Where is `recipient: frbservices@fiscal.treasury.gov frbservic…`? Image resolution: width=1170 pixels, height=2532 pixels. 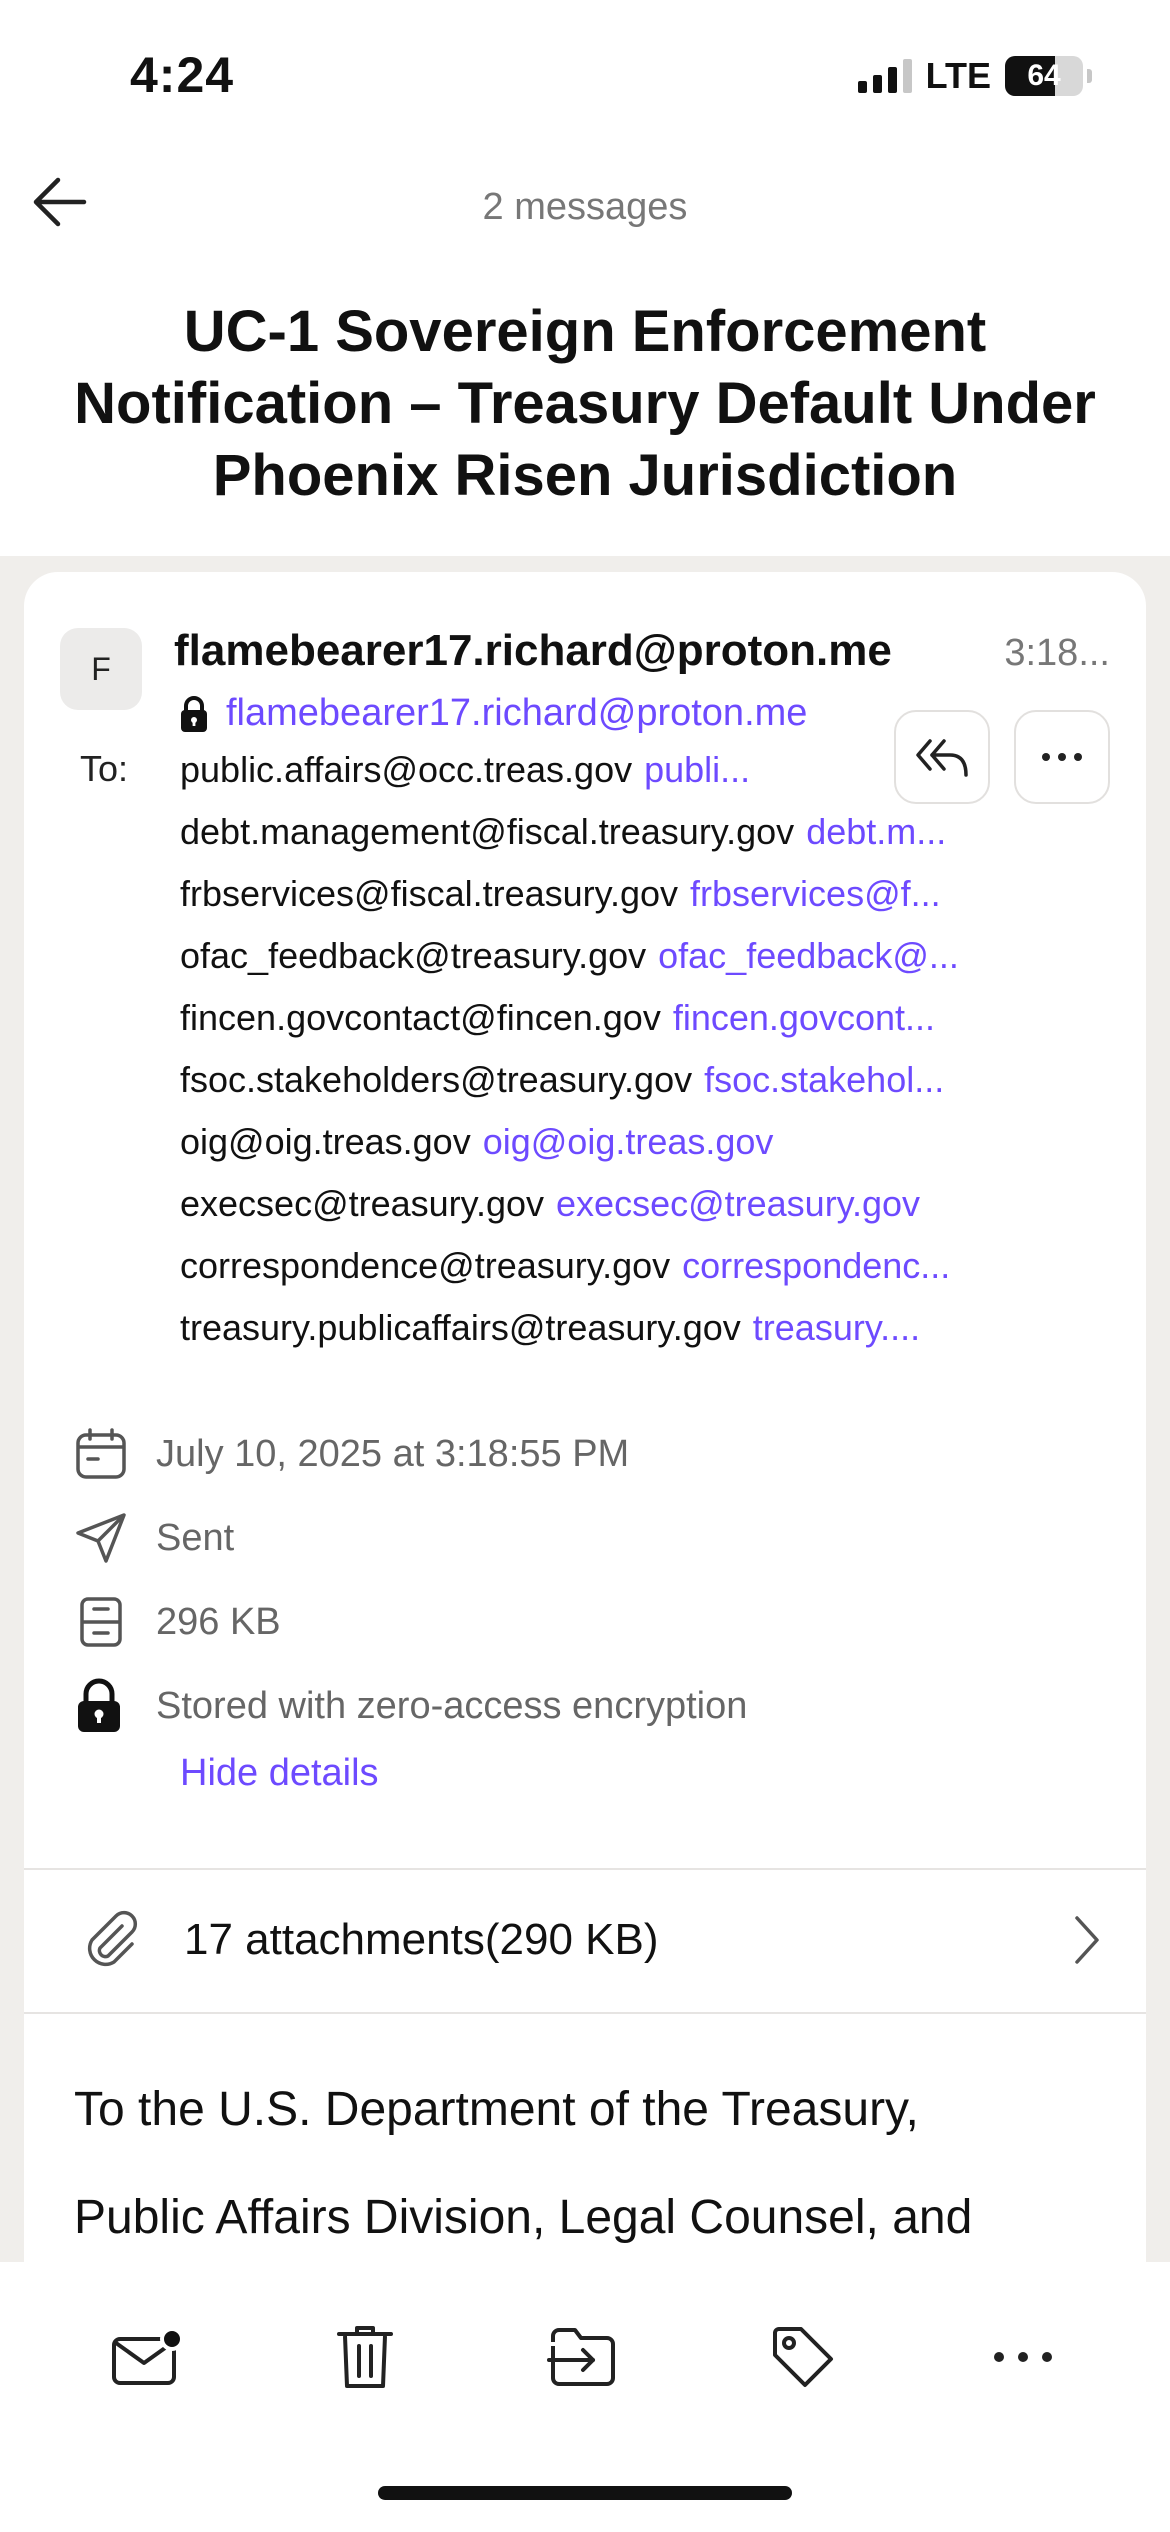
recipient: frbservices@fiscal.treasury.gov frbservic… is located at coordinates (650, 903).